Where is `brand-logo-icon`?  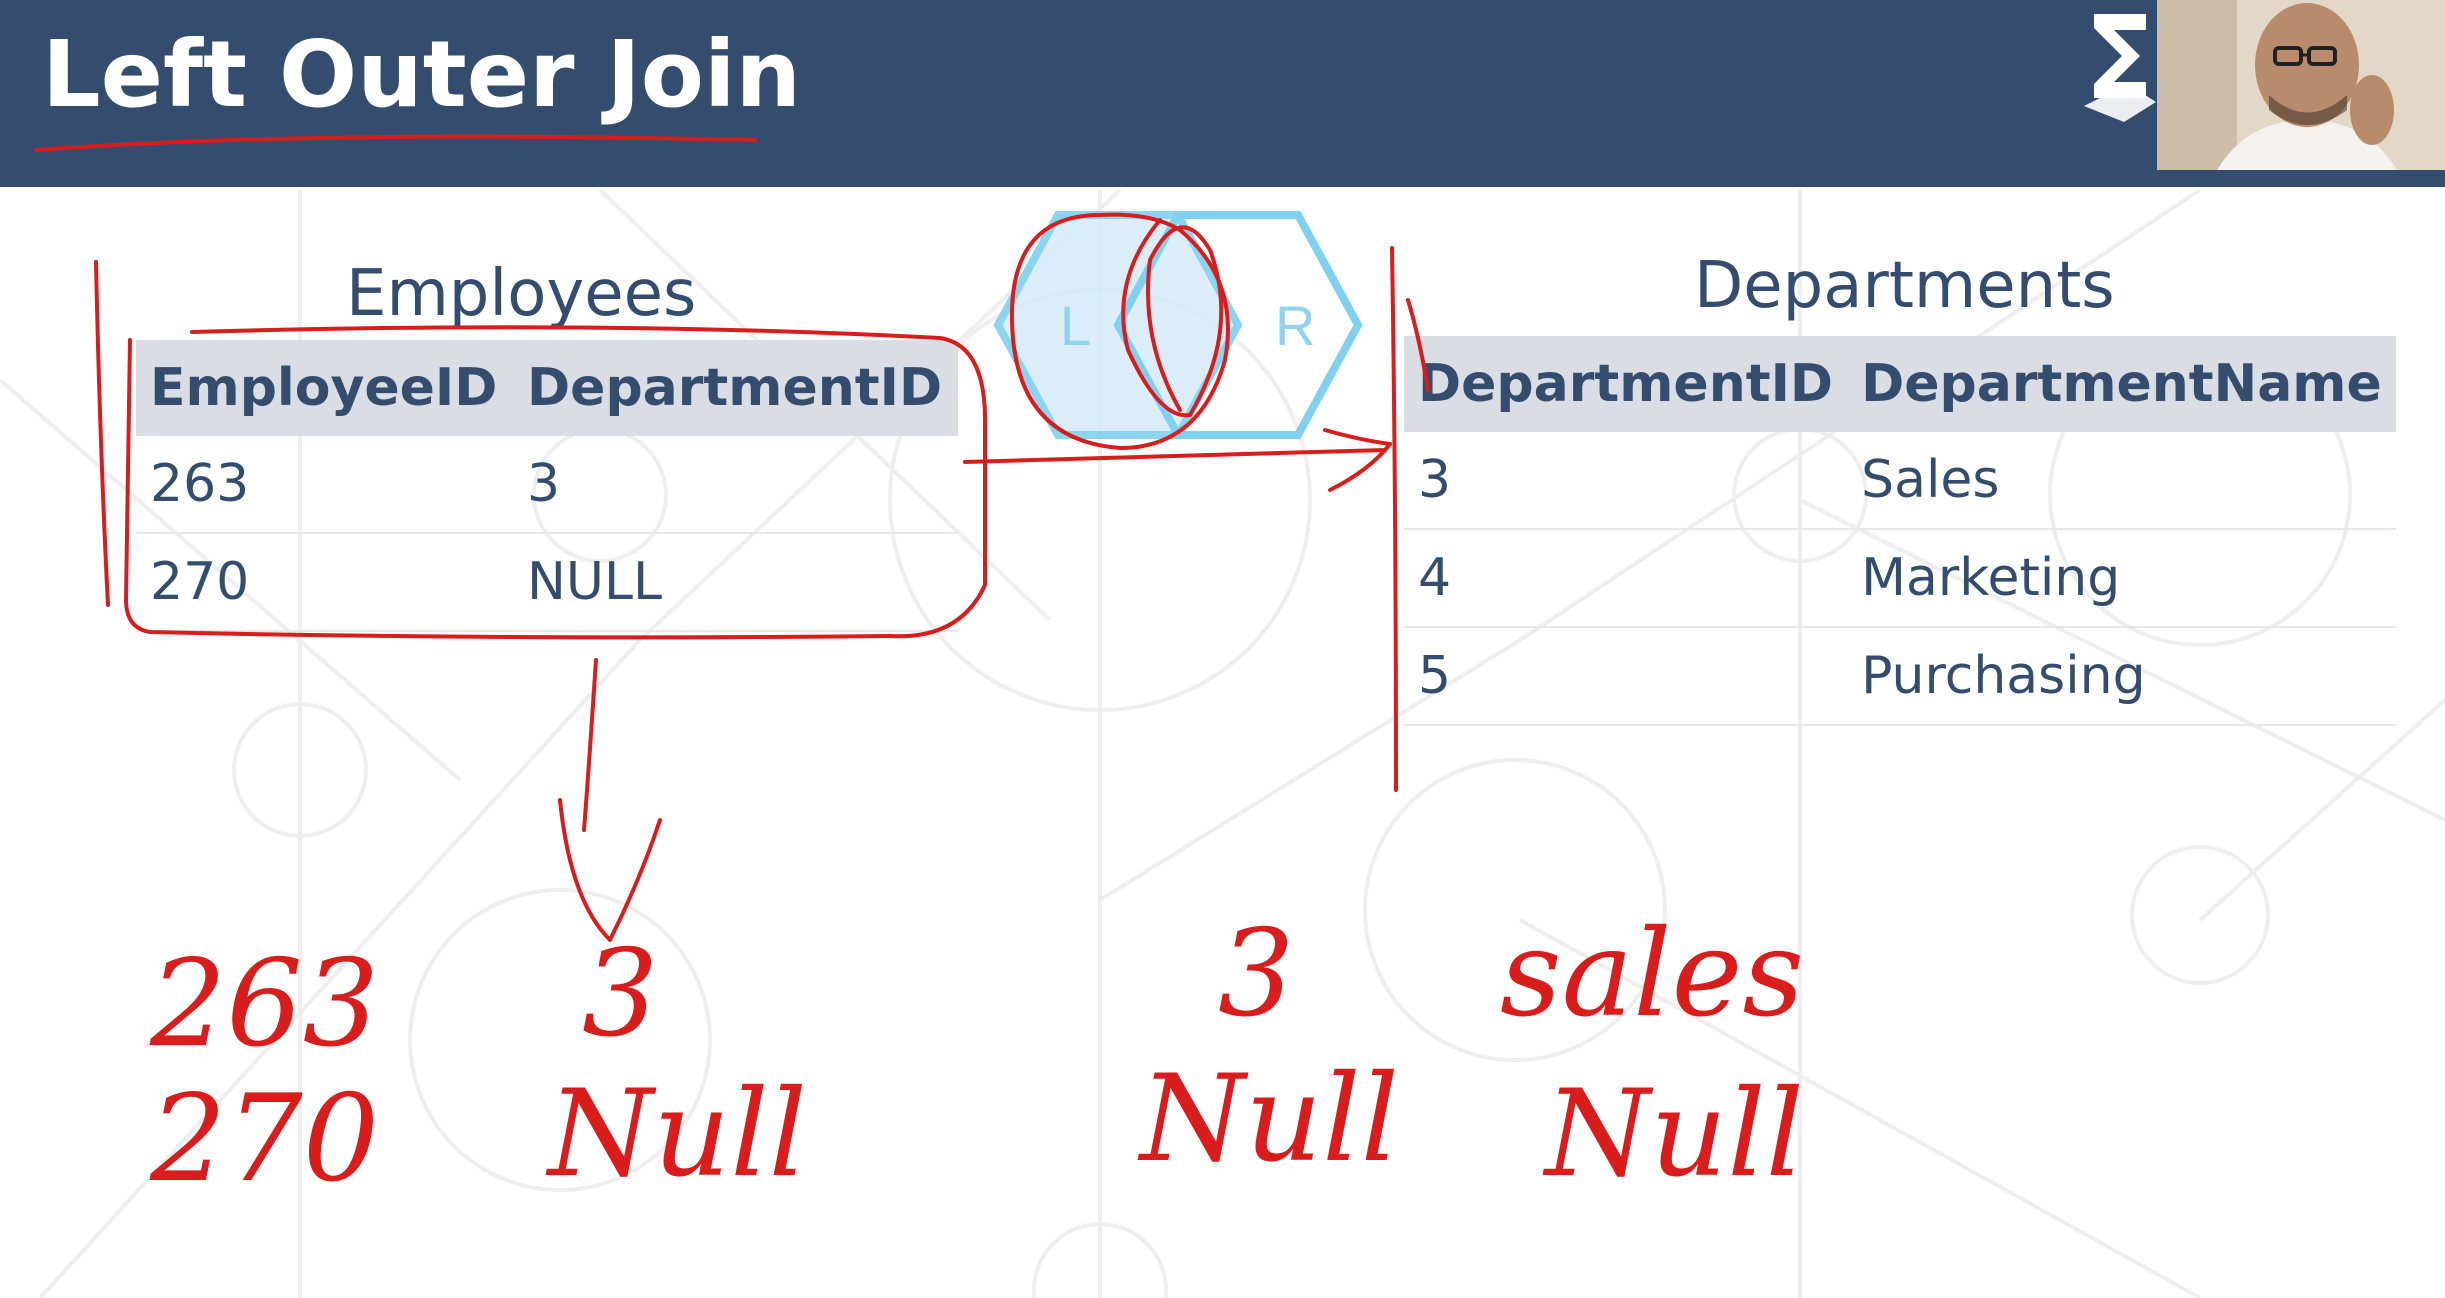 brand-logo-icon is located at coordinates (2120, 68).